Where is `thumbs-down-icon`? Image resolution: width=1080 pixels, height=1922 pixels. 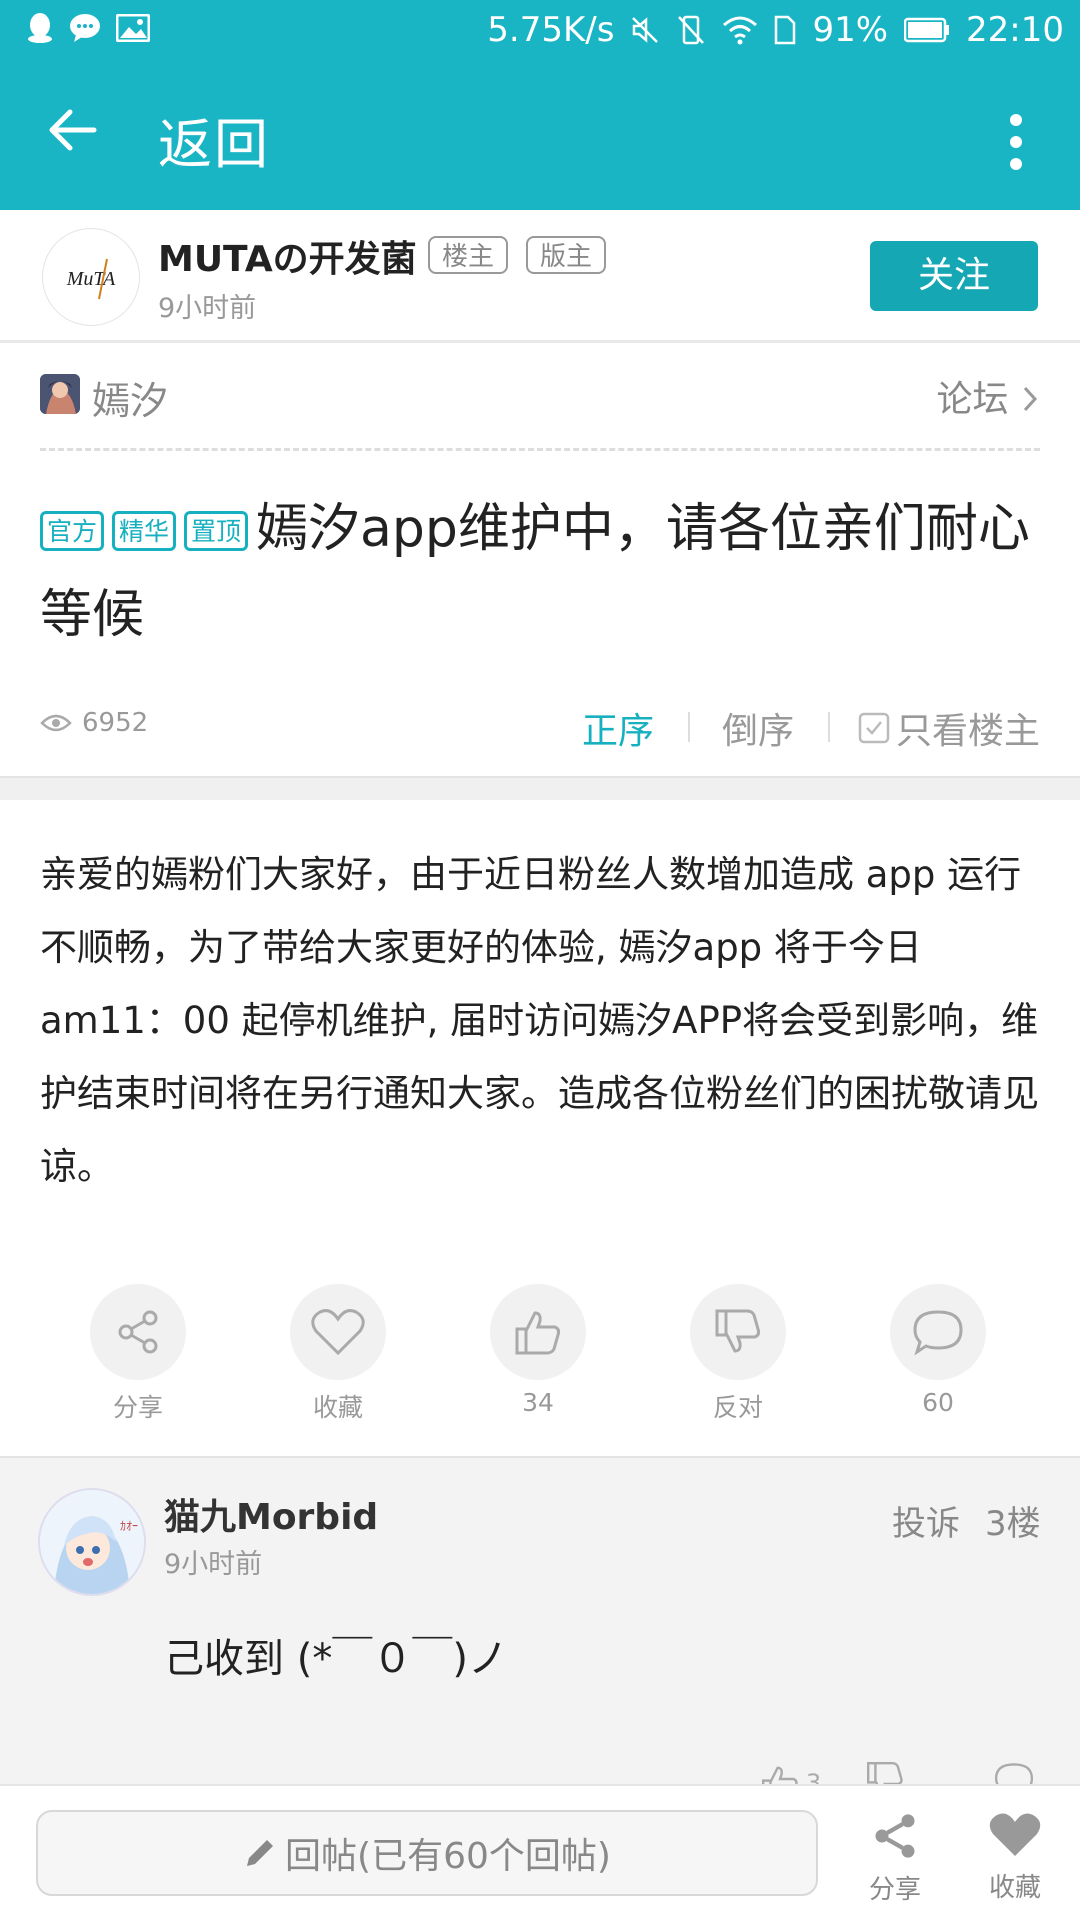 thumbs-down-icon is located at coordinates (738, 1331).